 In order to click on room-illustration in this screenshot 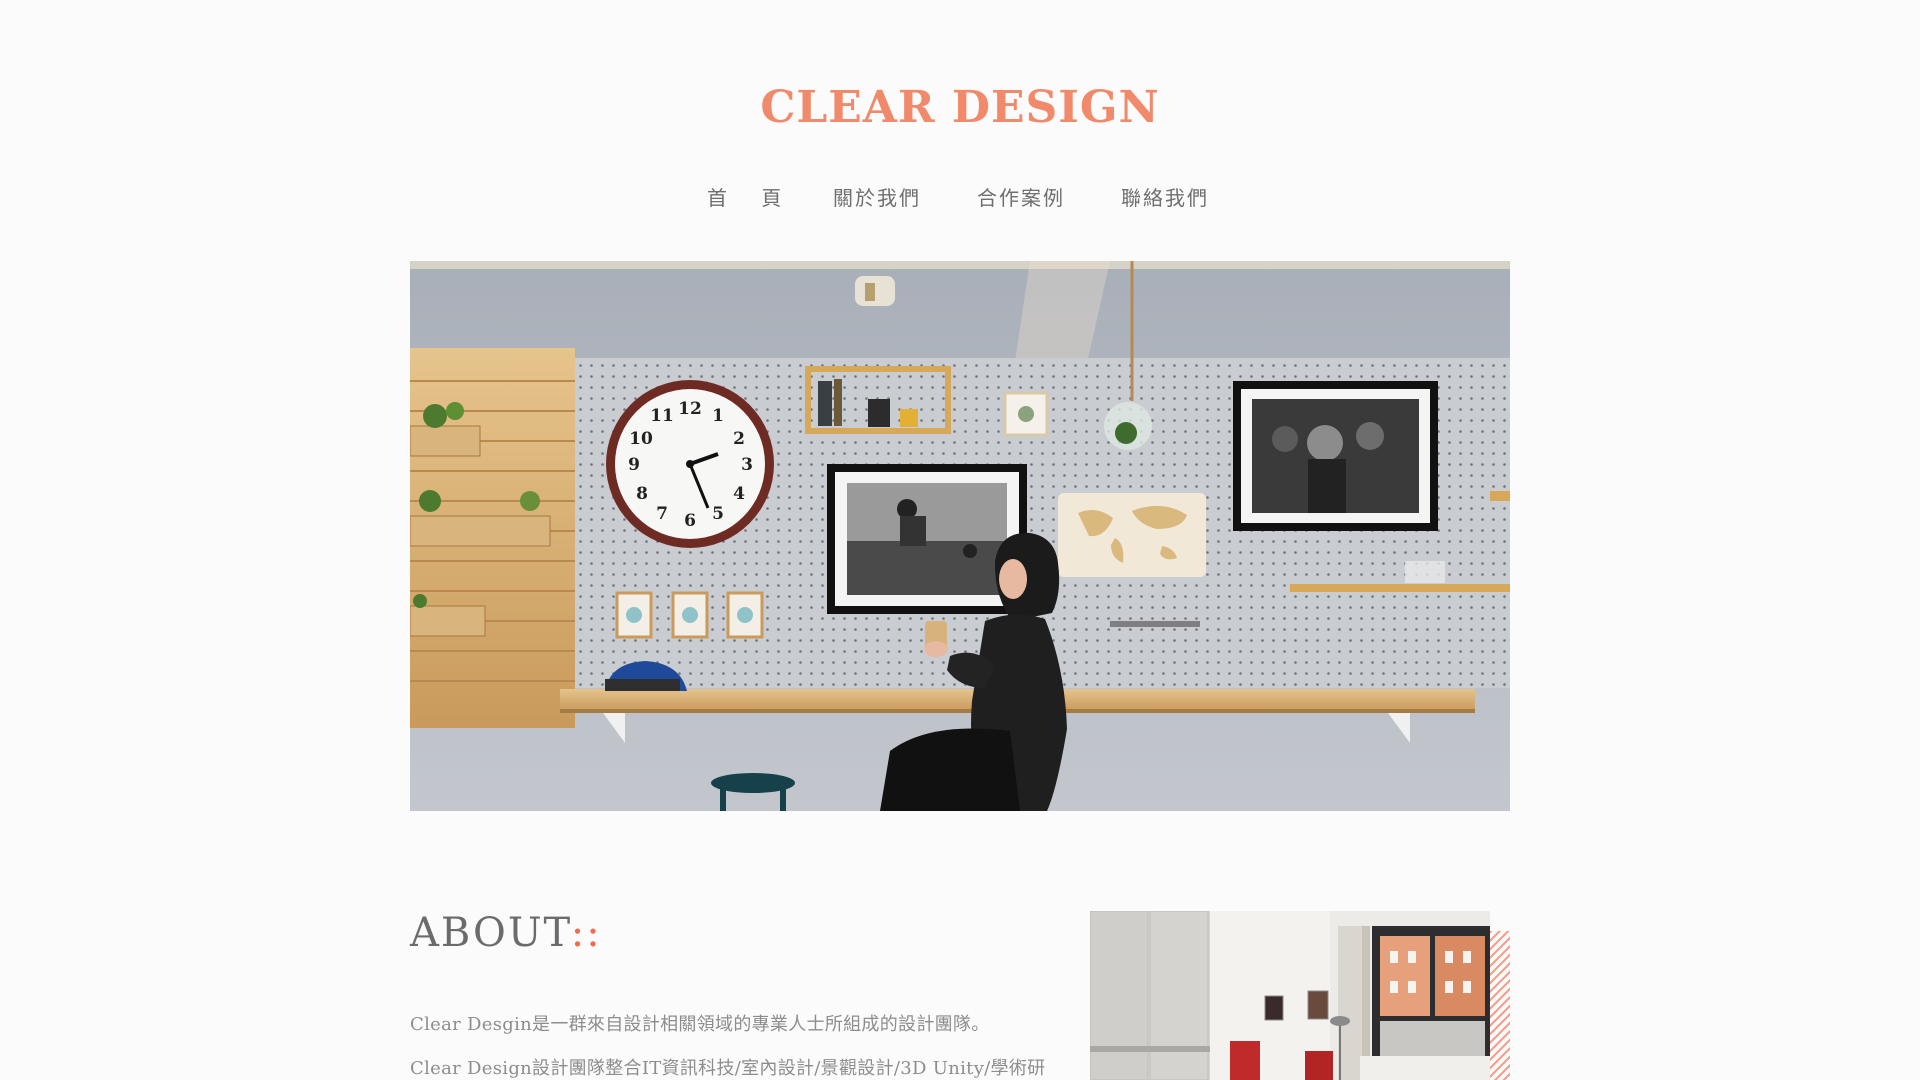, I will do `click(1290, 995)`.